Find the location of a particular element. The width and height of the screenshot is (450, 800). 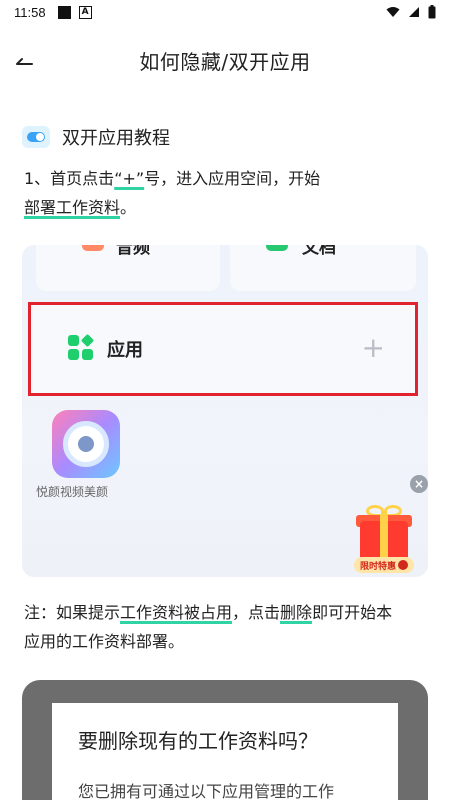

dialog-body: 您已拥有可通过以下应用管理的工作 is located at coordinates (206, 791).